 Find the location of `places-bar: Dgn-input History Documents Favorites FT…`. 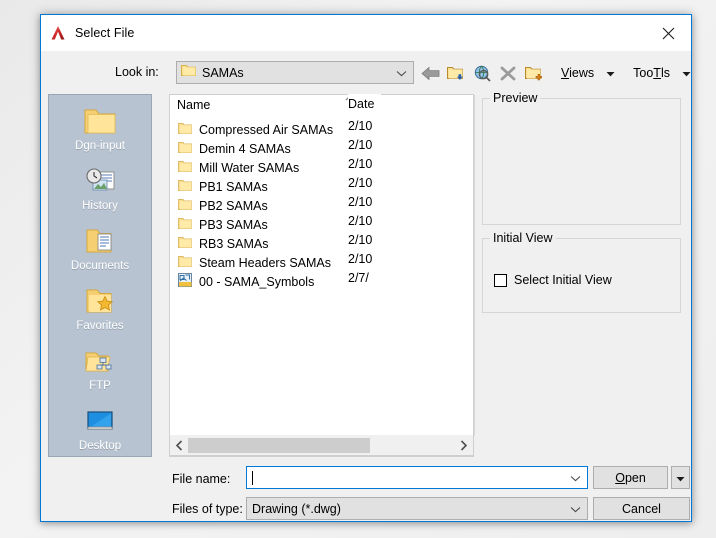

places-bar: Dgn-input History Documents Favorites FT… is located at coordinates (100, 275).